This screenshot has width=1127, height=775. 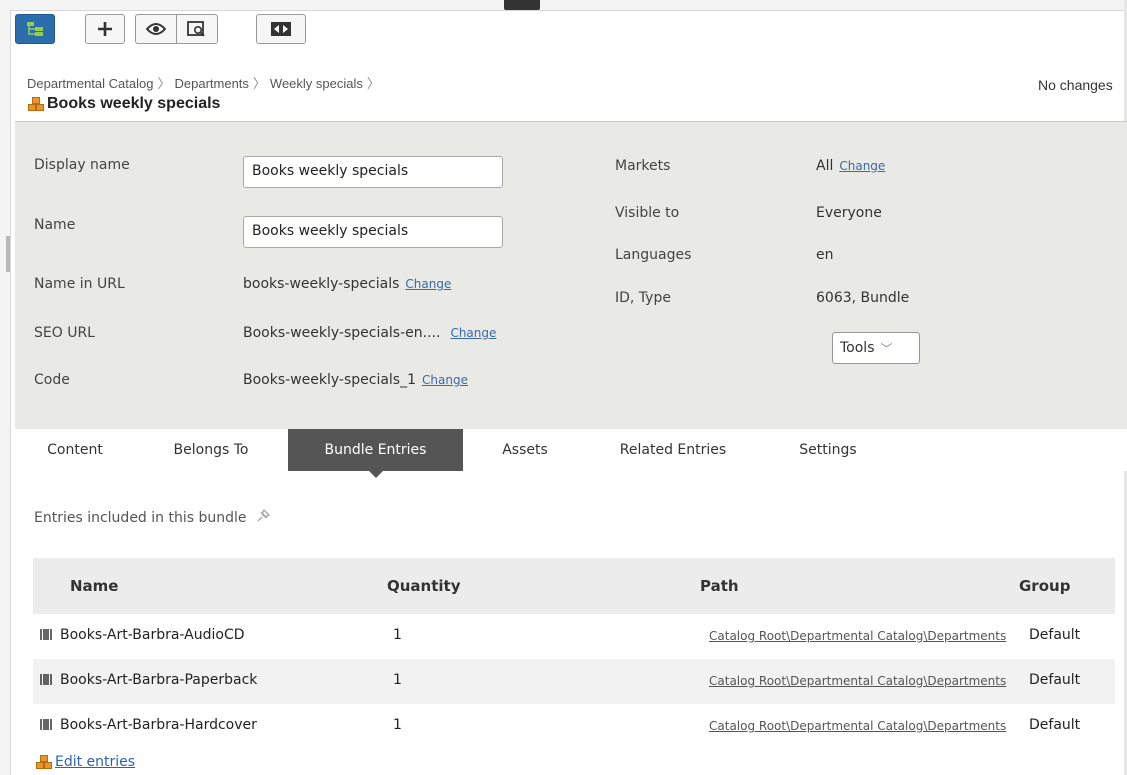 I want to click on code-value: Books-weekly-specials_1 Change, so click(x=355, y=380).